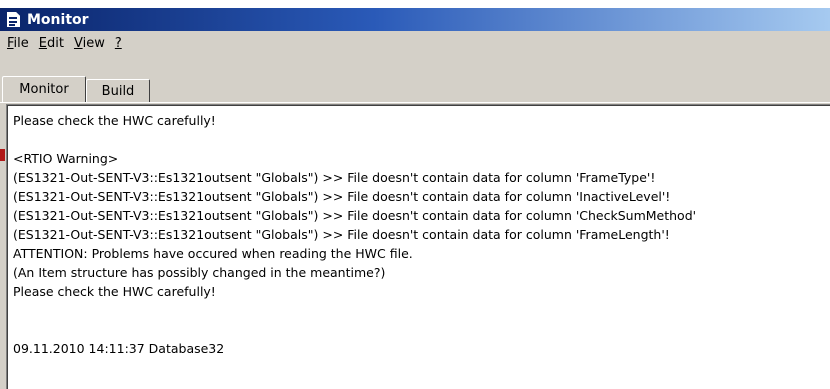 This screenshot has width=830, height=389. Describe the element at coordinates (2, 155) in the screenshot. I see `error-marker` at that location.